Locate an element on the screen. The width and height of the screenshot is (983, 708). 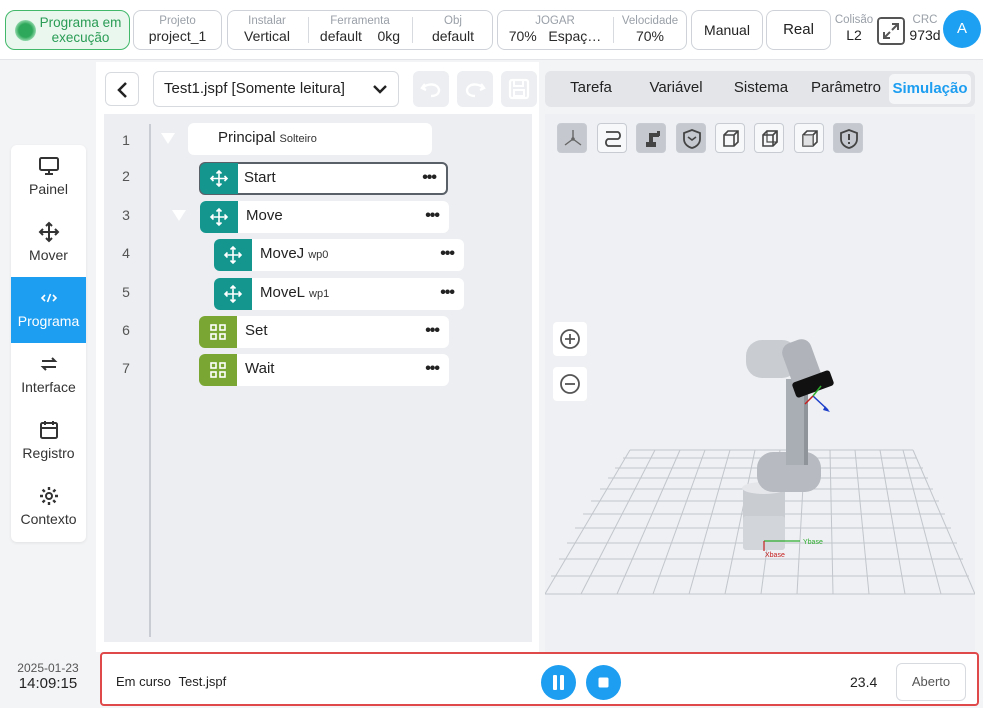
expand-icon is located at coordinates (891, 31).